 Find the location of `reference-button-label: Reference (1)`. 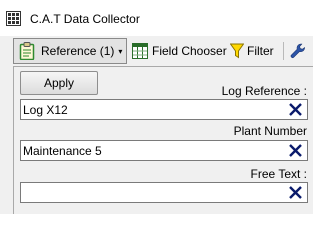

reference-button-label: Reference (1) is located at coordinates (78, 51).